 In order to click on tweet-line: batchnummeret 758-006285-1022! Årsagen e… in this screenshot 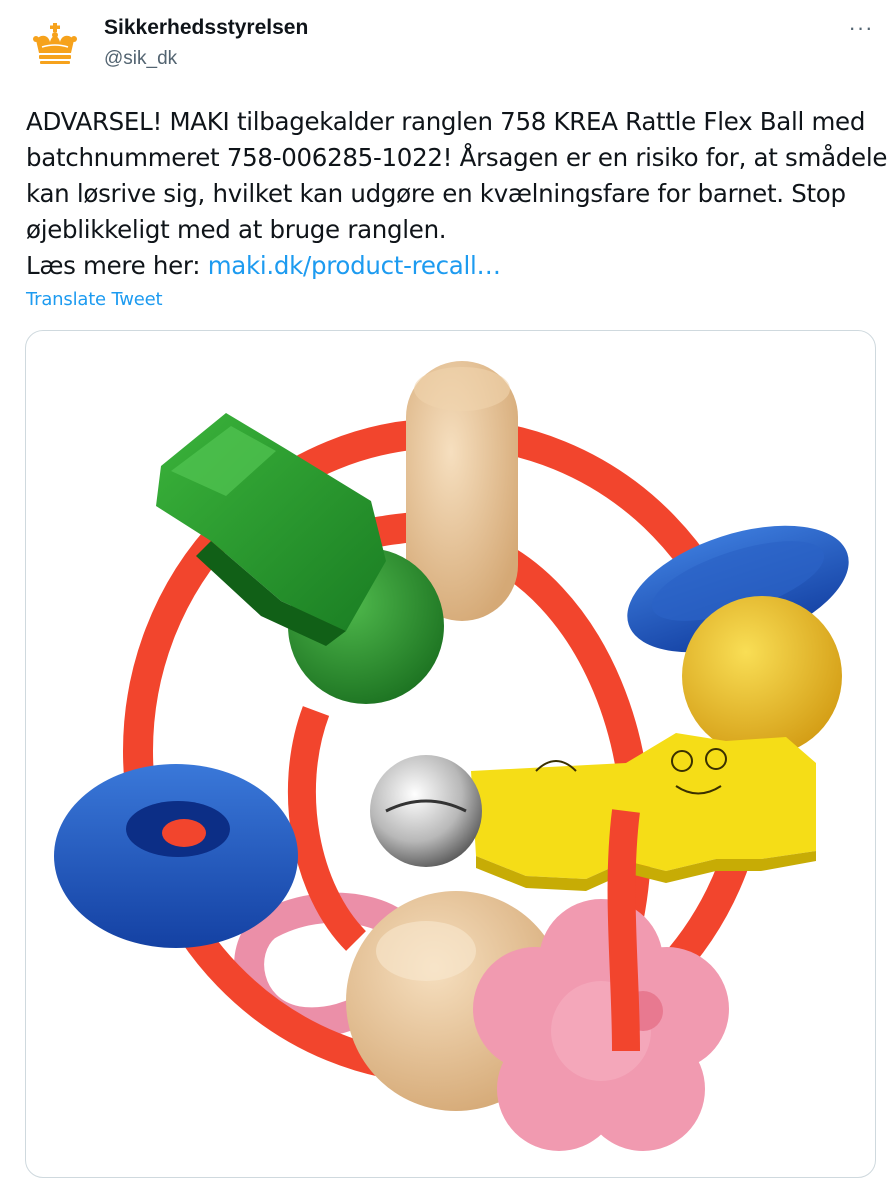, I will do `click(457, 157)`.